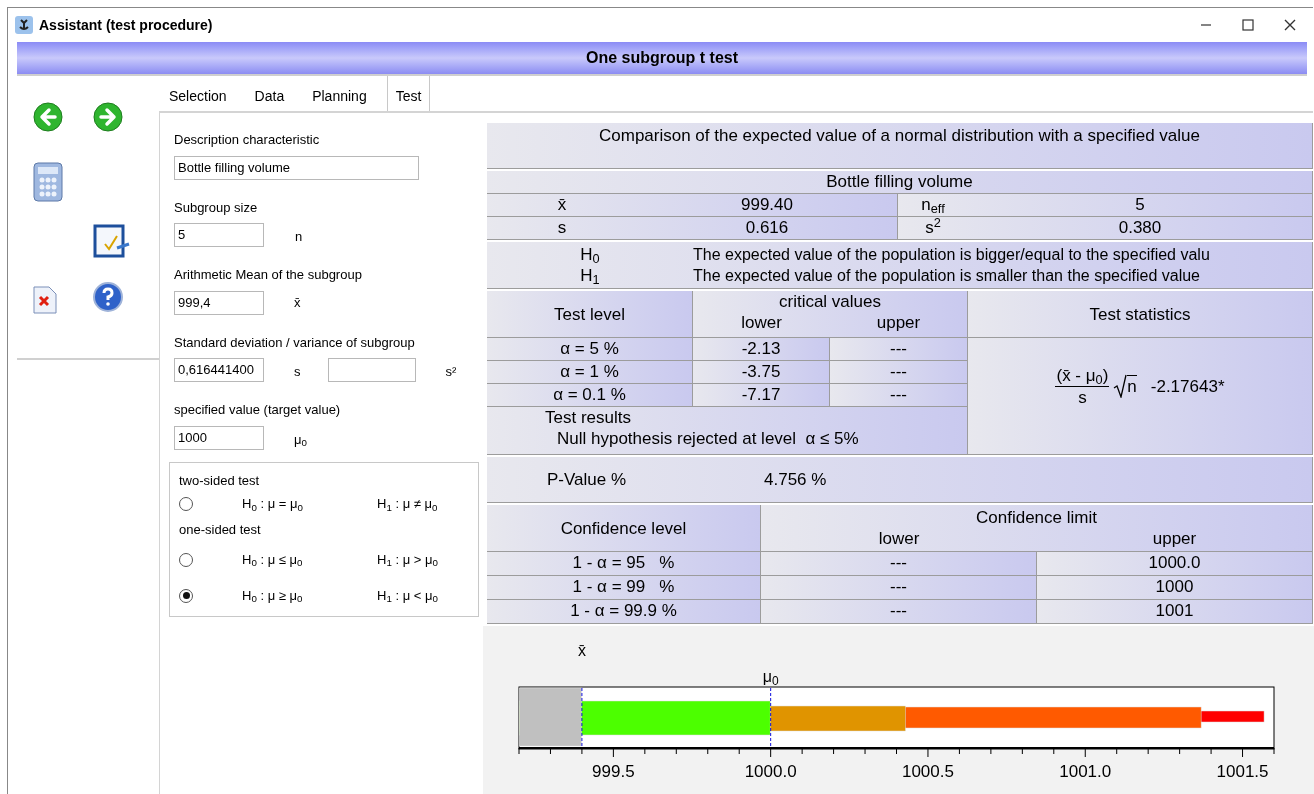  Describe the element at coordinates (900, 146) in the screenshot. I see `table-title: Comparison of the expected value of a normal distribution with a specified value` at that location.